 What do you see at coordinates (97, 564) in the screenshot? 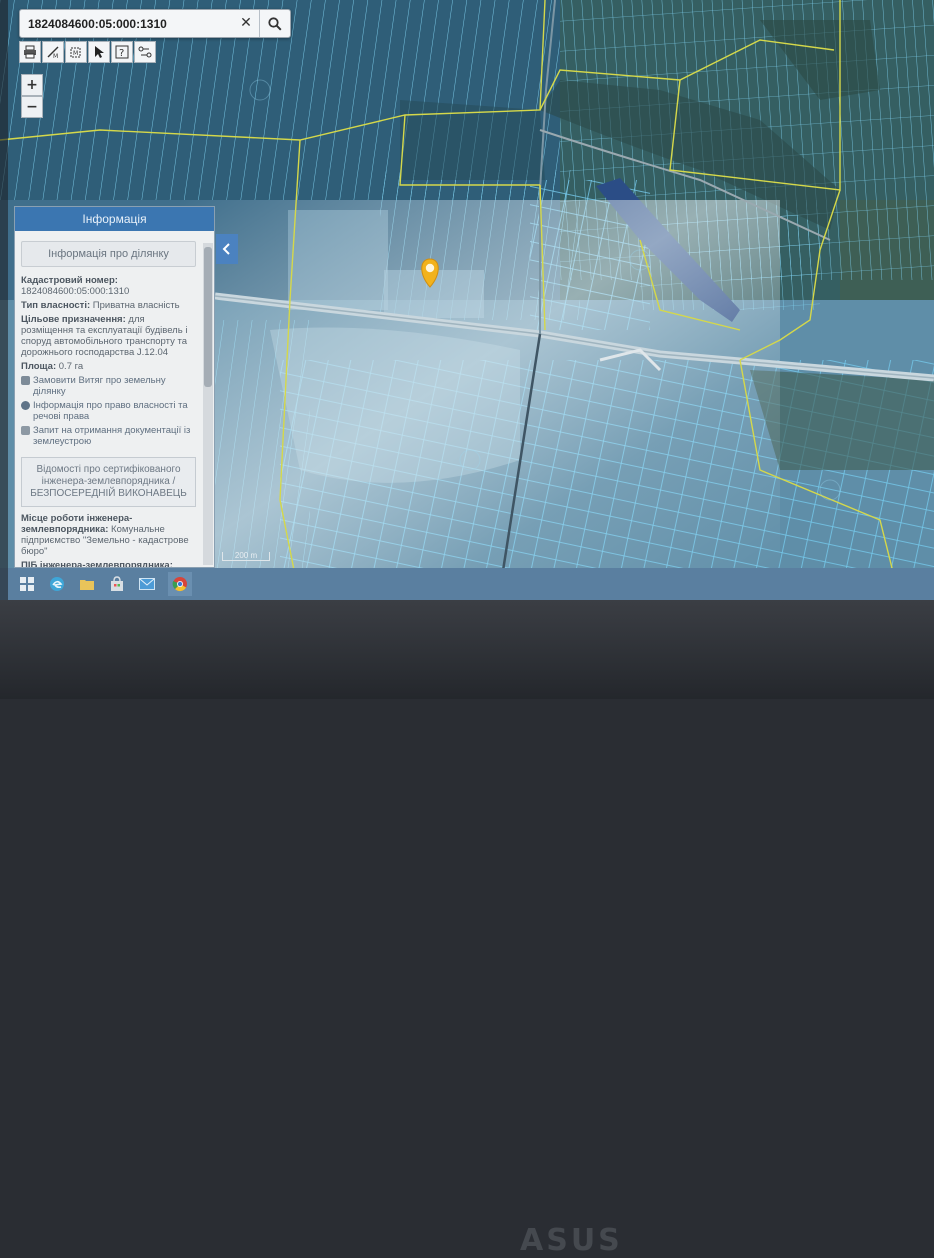
I see `pib-label: ПІБ інженера-землевпорядника:` at bounding box center [97, 564].